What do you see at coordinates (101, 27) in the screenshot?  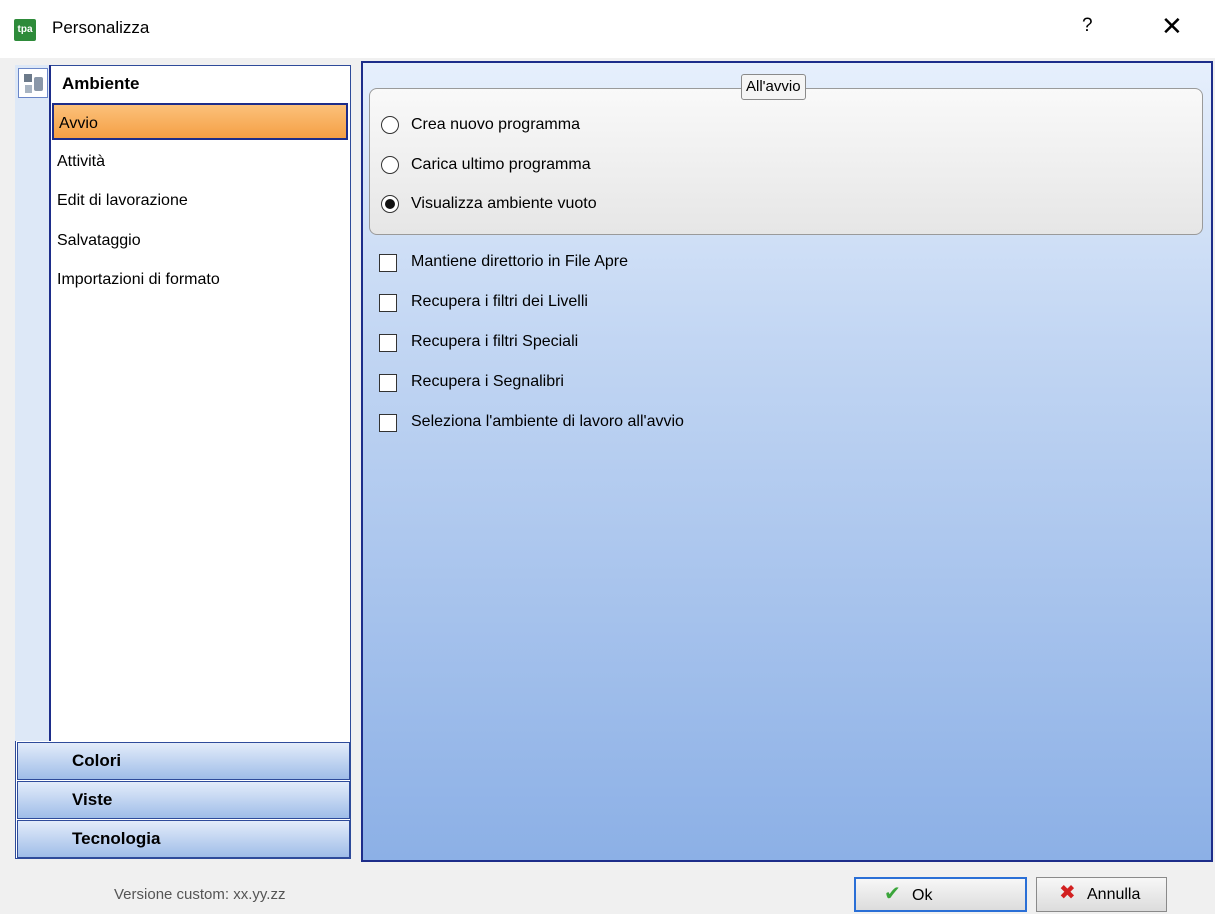 I see `window-title: Personalizza` at bounding box center [101, 27].